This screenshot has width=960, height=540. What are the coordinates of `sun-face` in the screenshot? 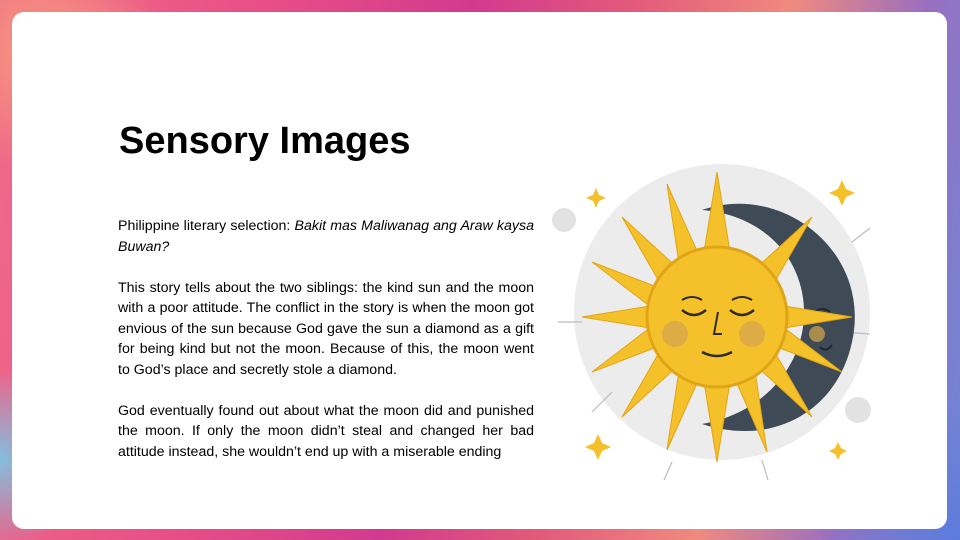 It's located at (717, 317).